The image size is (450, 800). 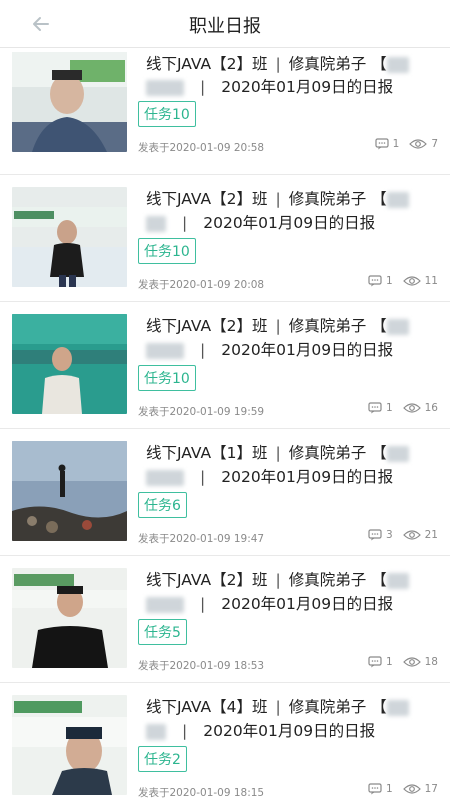 I want to click on comment-count: 3, so click(x=389, y=535).